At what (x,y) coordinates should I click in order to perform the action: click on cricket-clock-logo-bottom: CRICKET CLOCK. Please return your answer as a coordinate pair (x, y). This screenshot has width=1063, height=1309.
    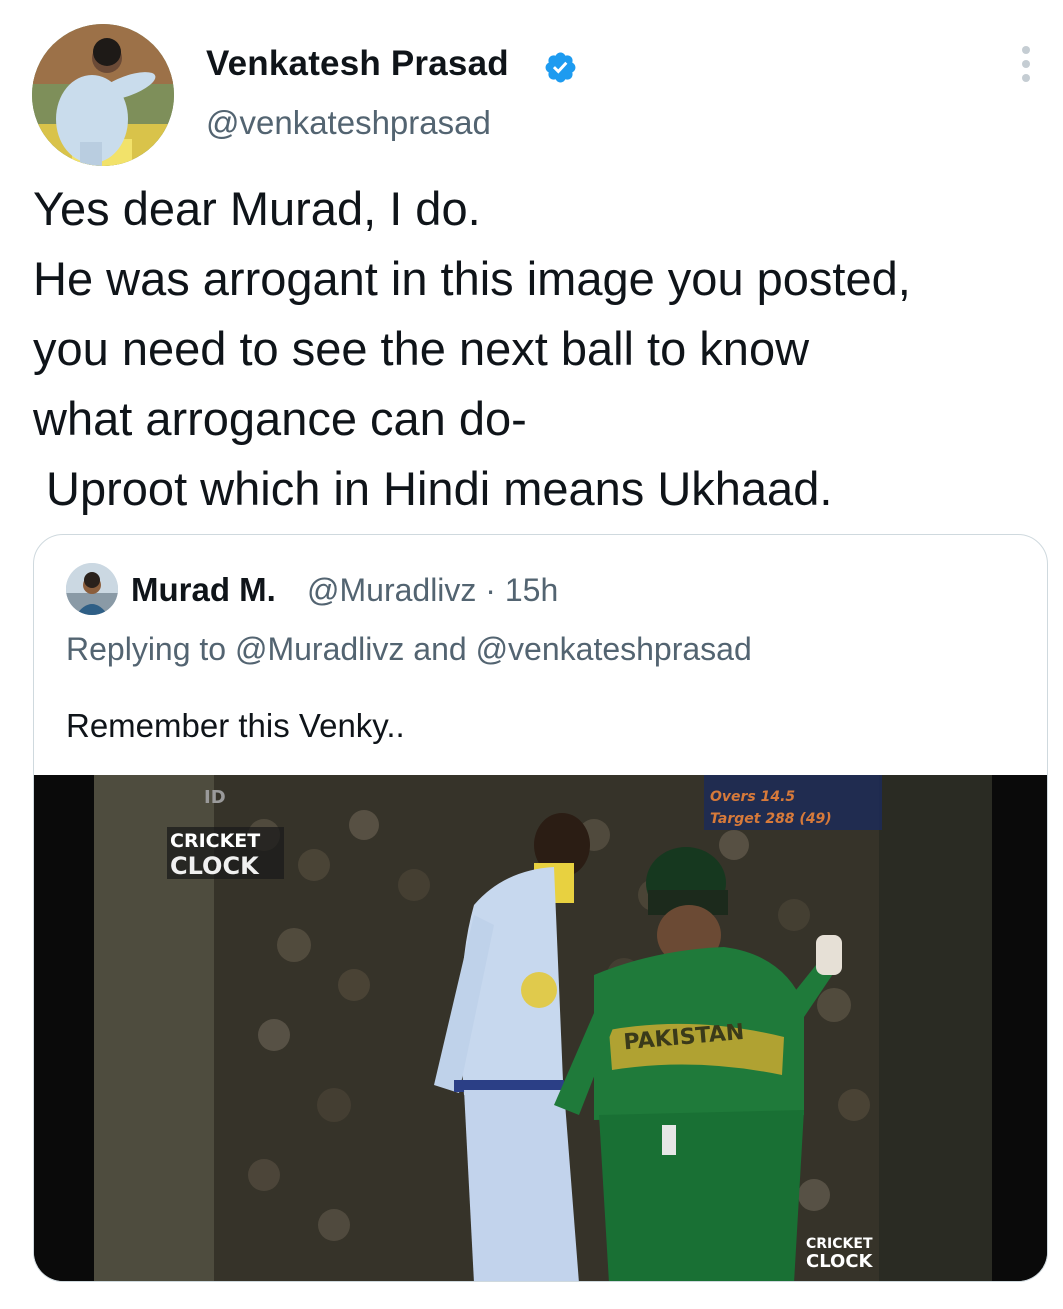
    Looking at the image, I should click on (840, 1254).